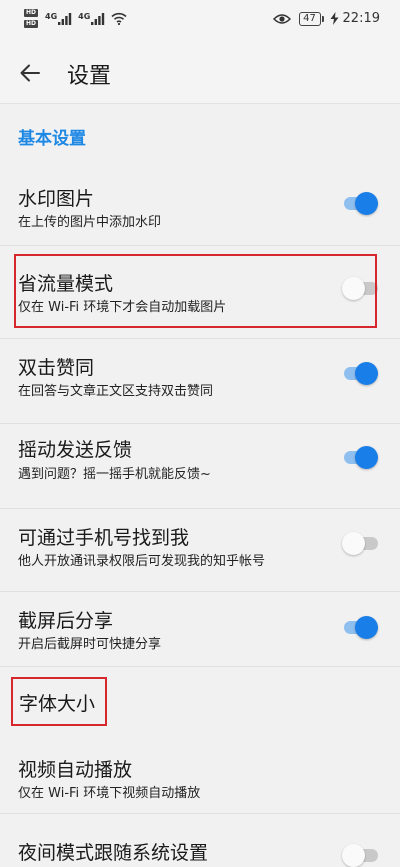  Describe the element at coordinates (30, 73) in the screenshot. I see `back-arrow-icon` at that location.